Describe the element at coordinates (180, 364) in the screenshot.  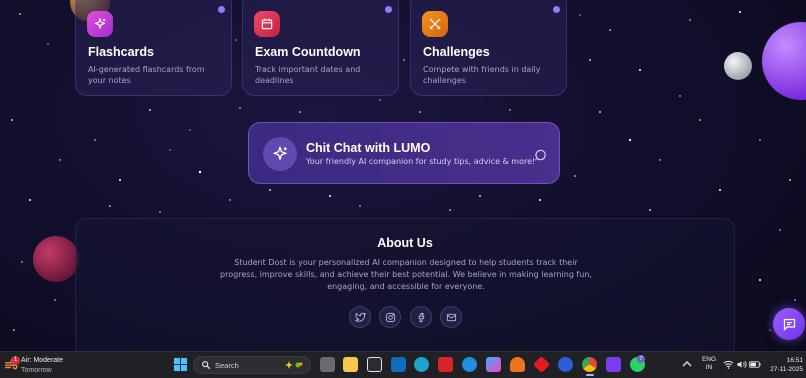
I see `windows-start-icon` at that location.